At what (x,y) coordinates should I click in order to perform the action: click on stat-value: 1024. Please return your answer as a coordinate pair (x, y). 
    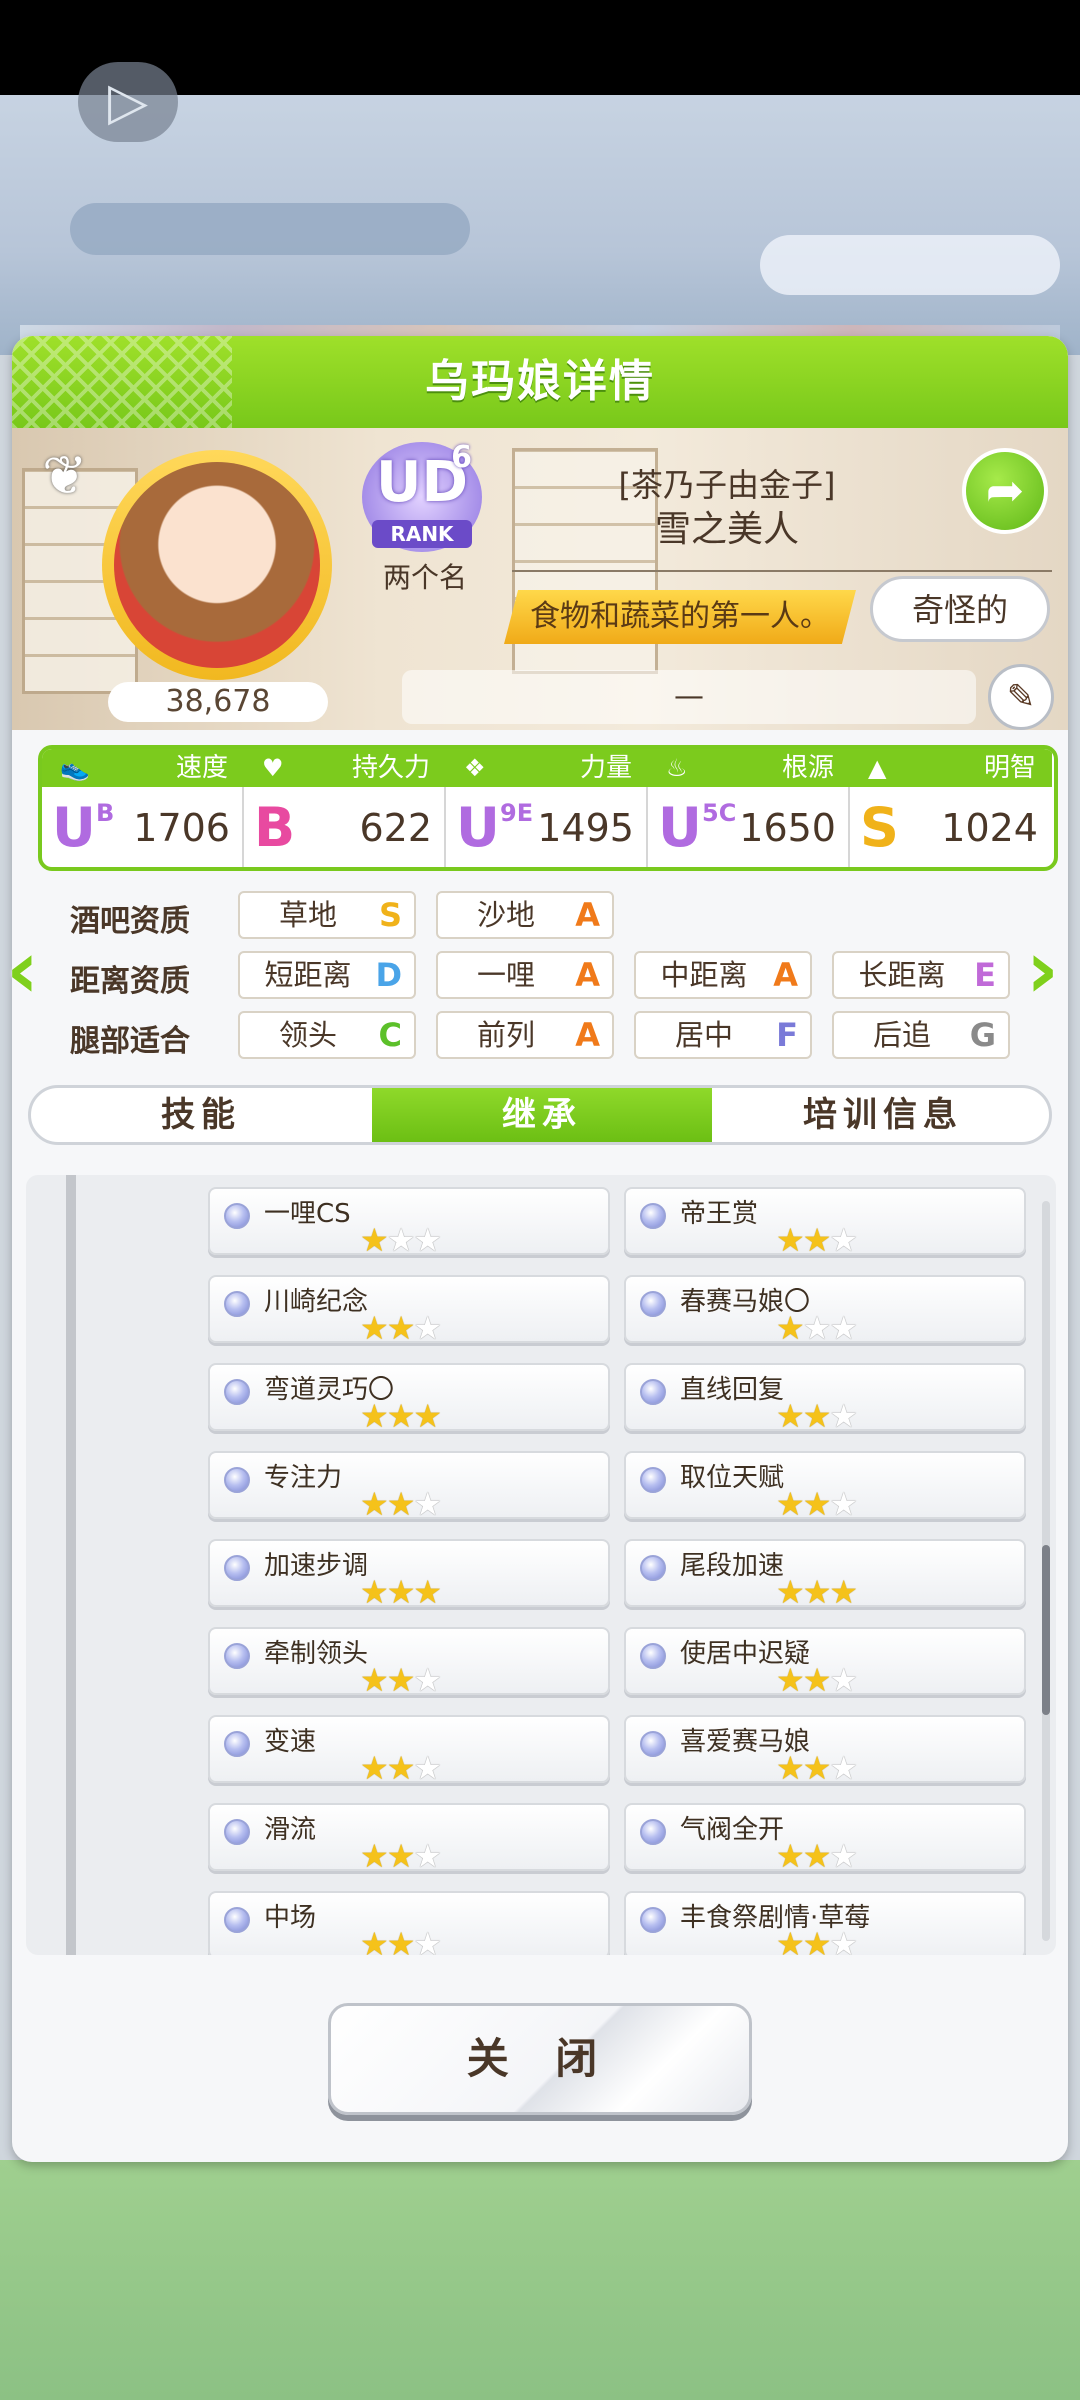
    Looking at the image, I should click on (989, 828).